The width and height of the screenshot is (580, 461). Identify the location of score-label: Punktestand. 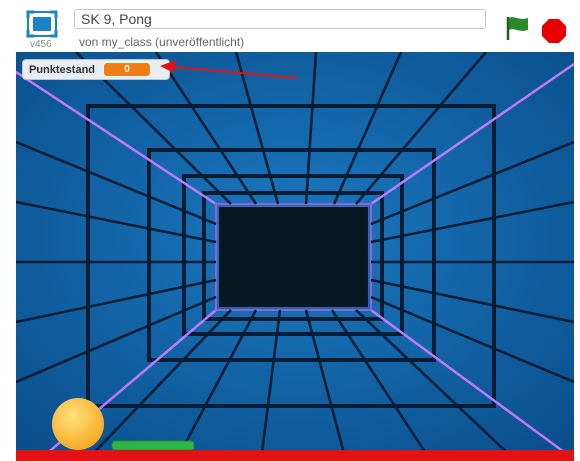
(62, 69).